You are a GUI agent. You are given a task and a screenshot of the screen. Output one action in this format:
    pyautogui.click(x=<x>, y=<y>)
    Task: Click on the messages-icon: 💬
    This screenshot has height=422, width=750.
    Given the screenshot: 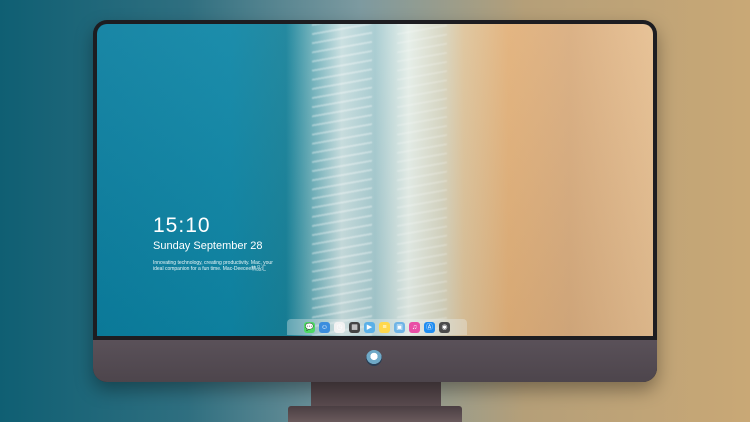 What is the action you would take?
    pyautogui.click(x=309, y=327)
    